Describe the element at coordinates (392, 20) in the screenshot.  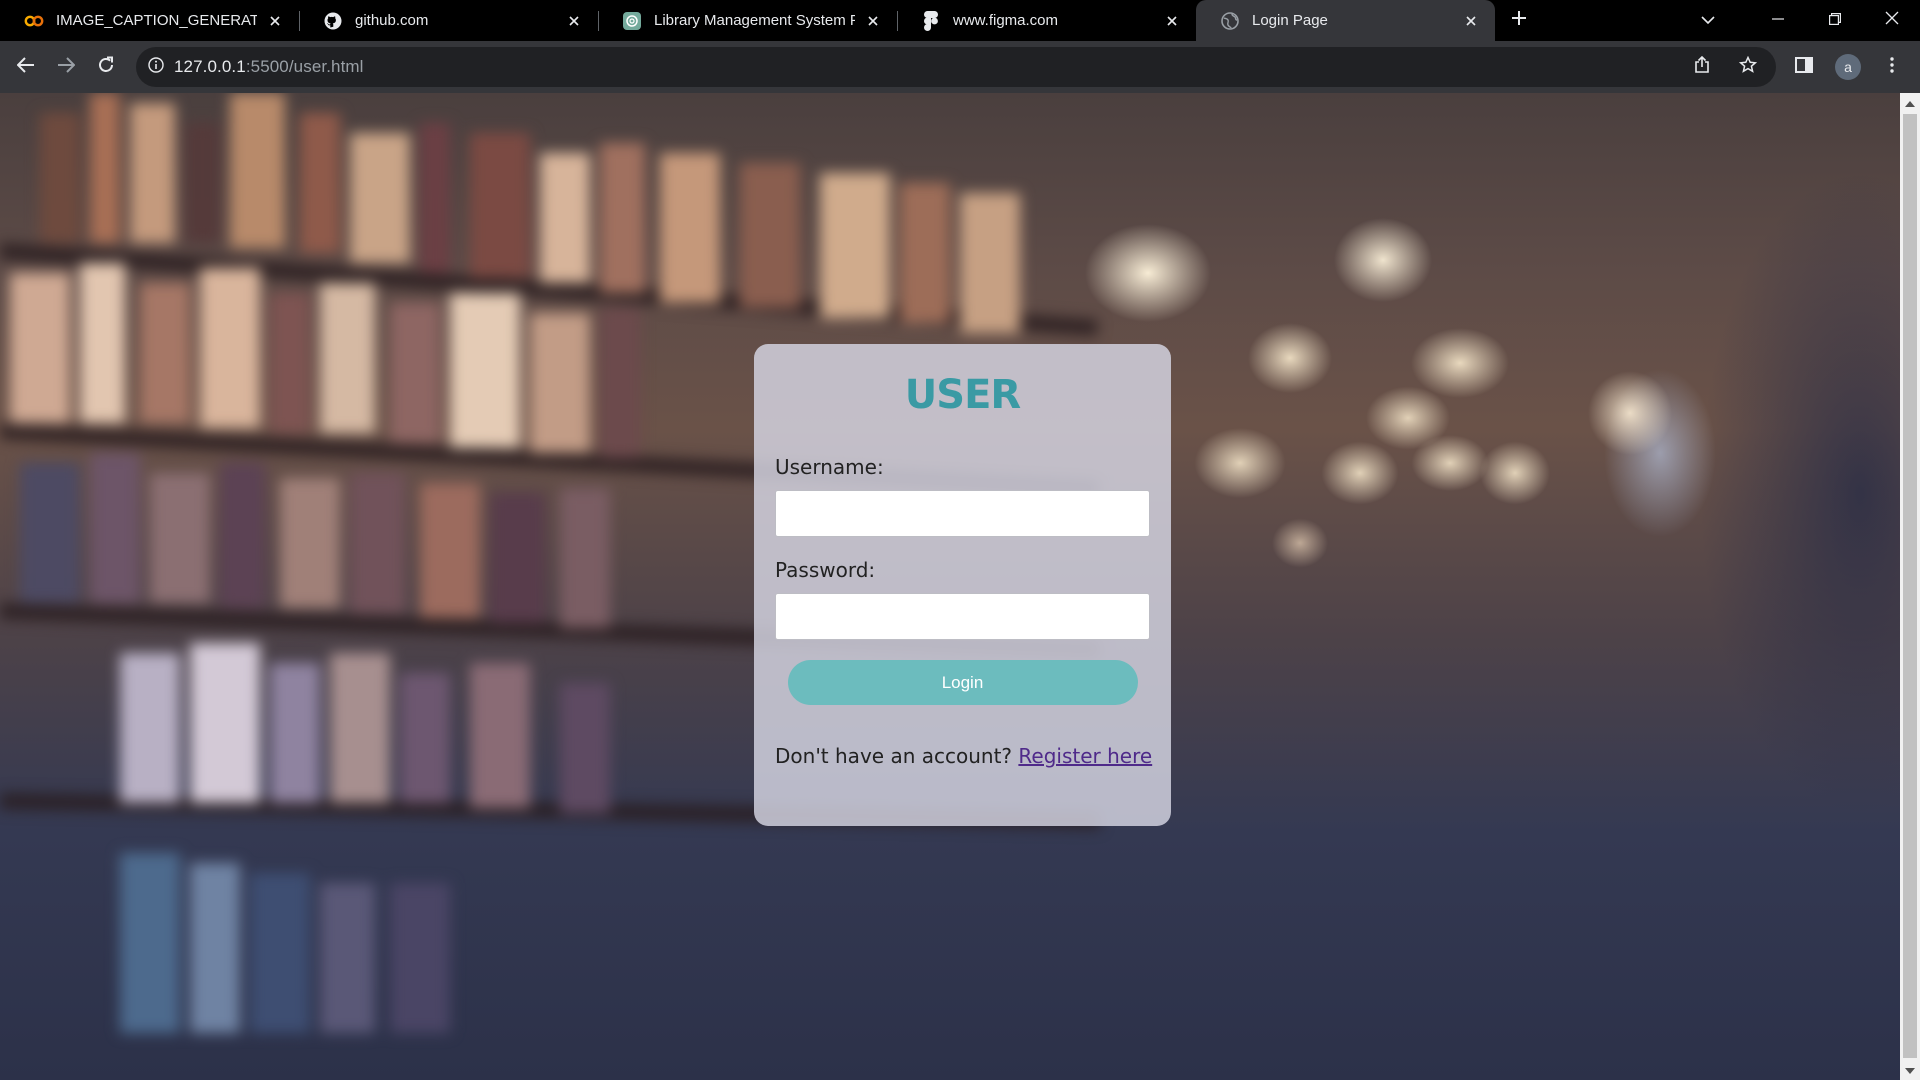
I see `tab-title: github.com` at that location.